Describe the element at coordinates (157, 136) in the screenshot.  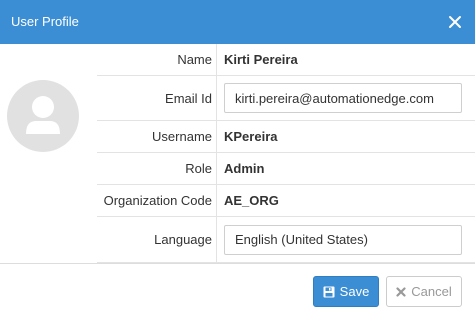
I see `username-label: Username` at that location.